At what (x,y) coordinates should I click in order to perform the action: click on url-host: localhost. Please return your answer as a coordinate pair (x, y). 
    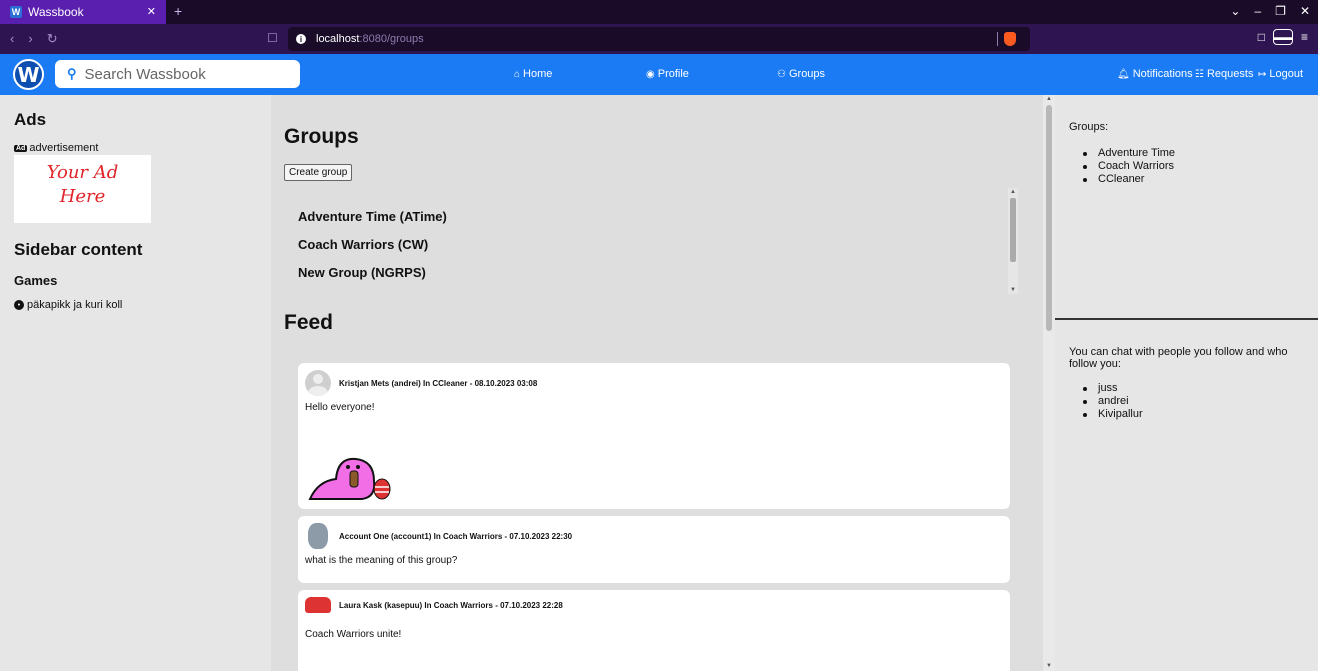
    Looking at the image, I should click on (338, 39).